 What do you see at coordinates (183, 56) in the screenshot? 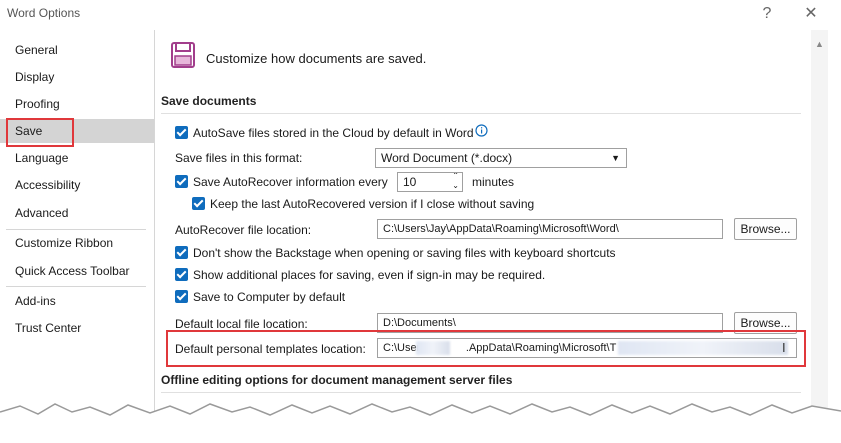
I see `save-disk-icon` at bounding box center [183, 56].